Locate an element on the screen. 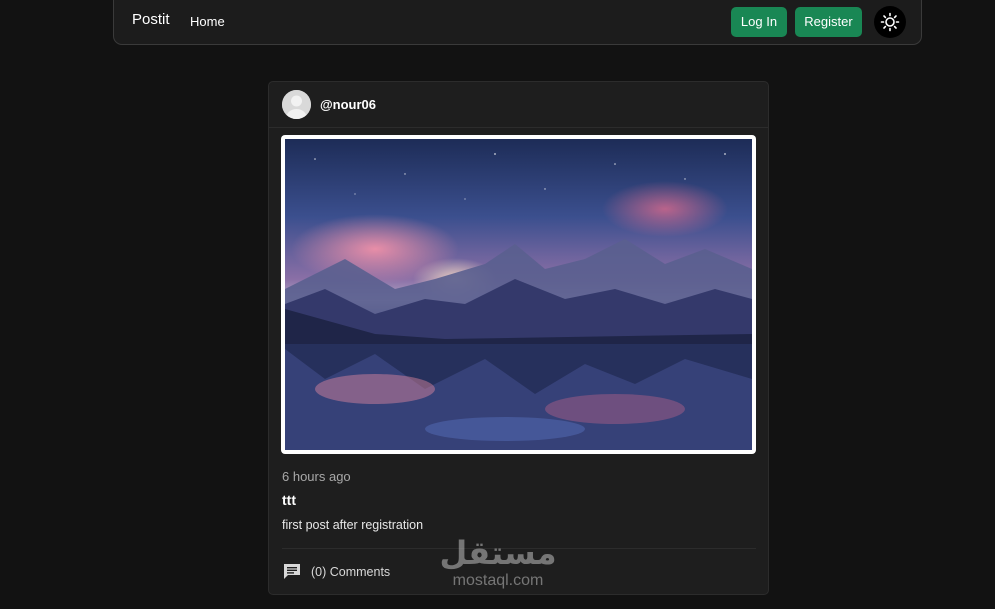 This screenshot has width=995, height=609. theme-toggle-button is located at coordinates (890, 22).